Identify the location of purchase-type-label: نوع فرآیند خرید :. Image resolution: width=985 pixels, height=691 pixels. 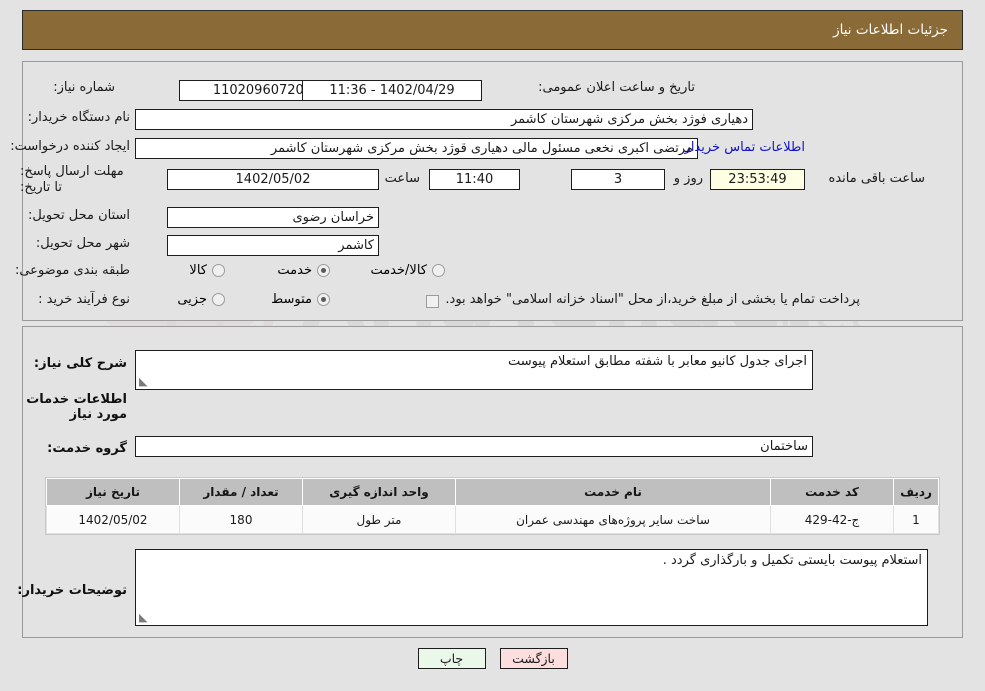
(84, 299).